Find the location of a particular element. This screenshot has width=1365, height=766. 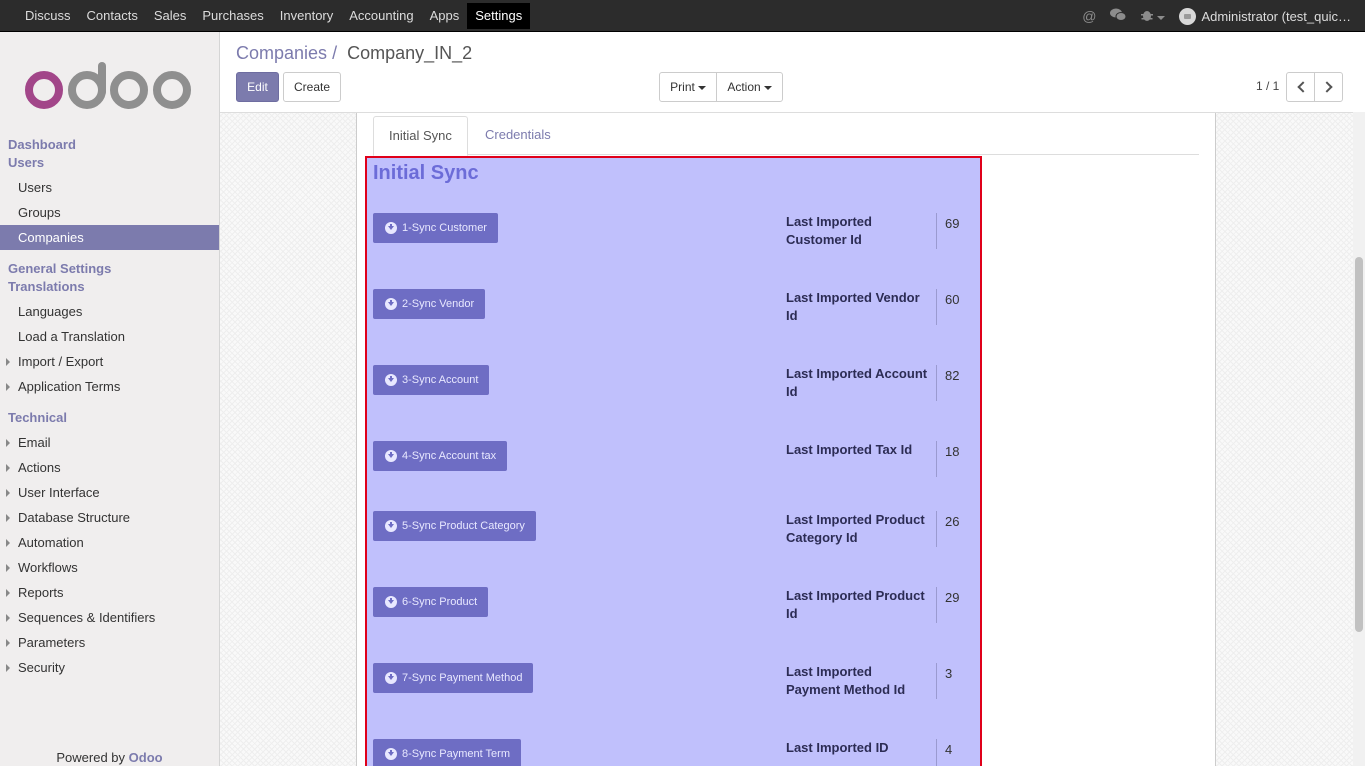

button-label: 5-Sync Product Category is located at coordinates (463, 526).